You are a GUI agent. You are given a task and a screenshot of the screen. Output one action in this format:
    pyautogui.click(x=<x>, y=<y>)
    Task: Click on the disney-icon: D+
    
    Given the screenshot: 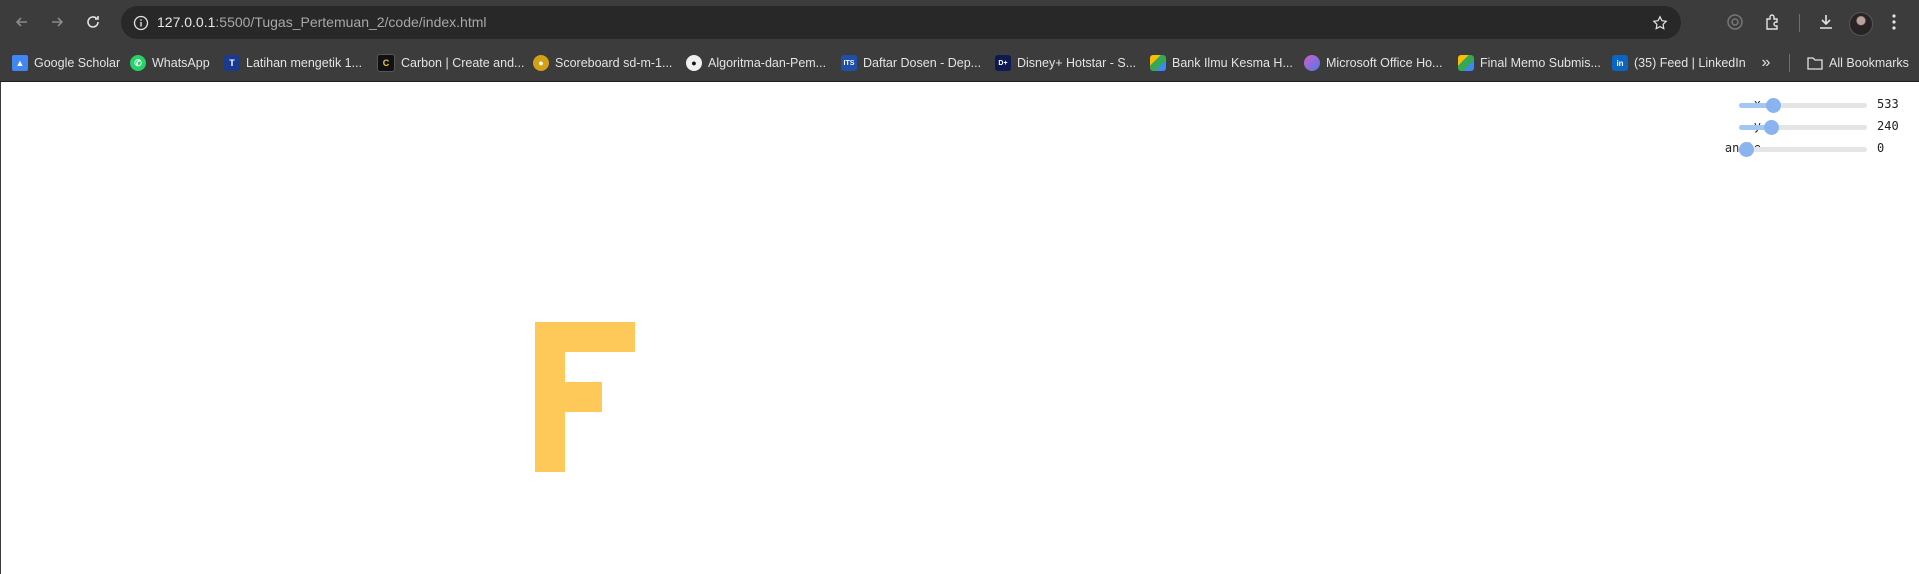 What is the action you would take?
    pyautogui.click(x=1003, y=63)
    